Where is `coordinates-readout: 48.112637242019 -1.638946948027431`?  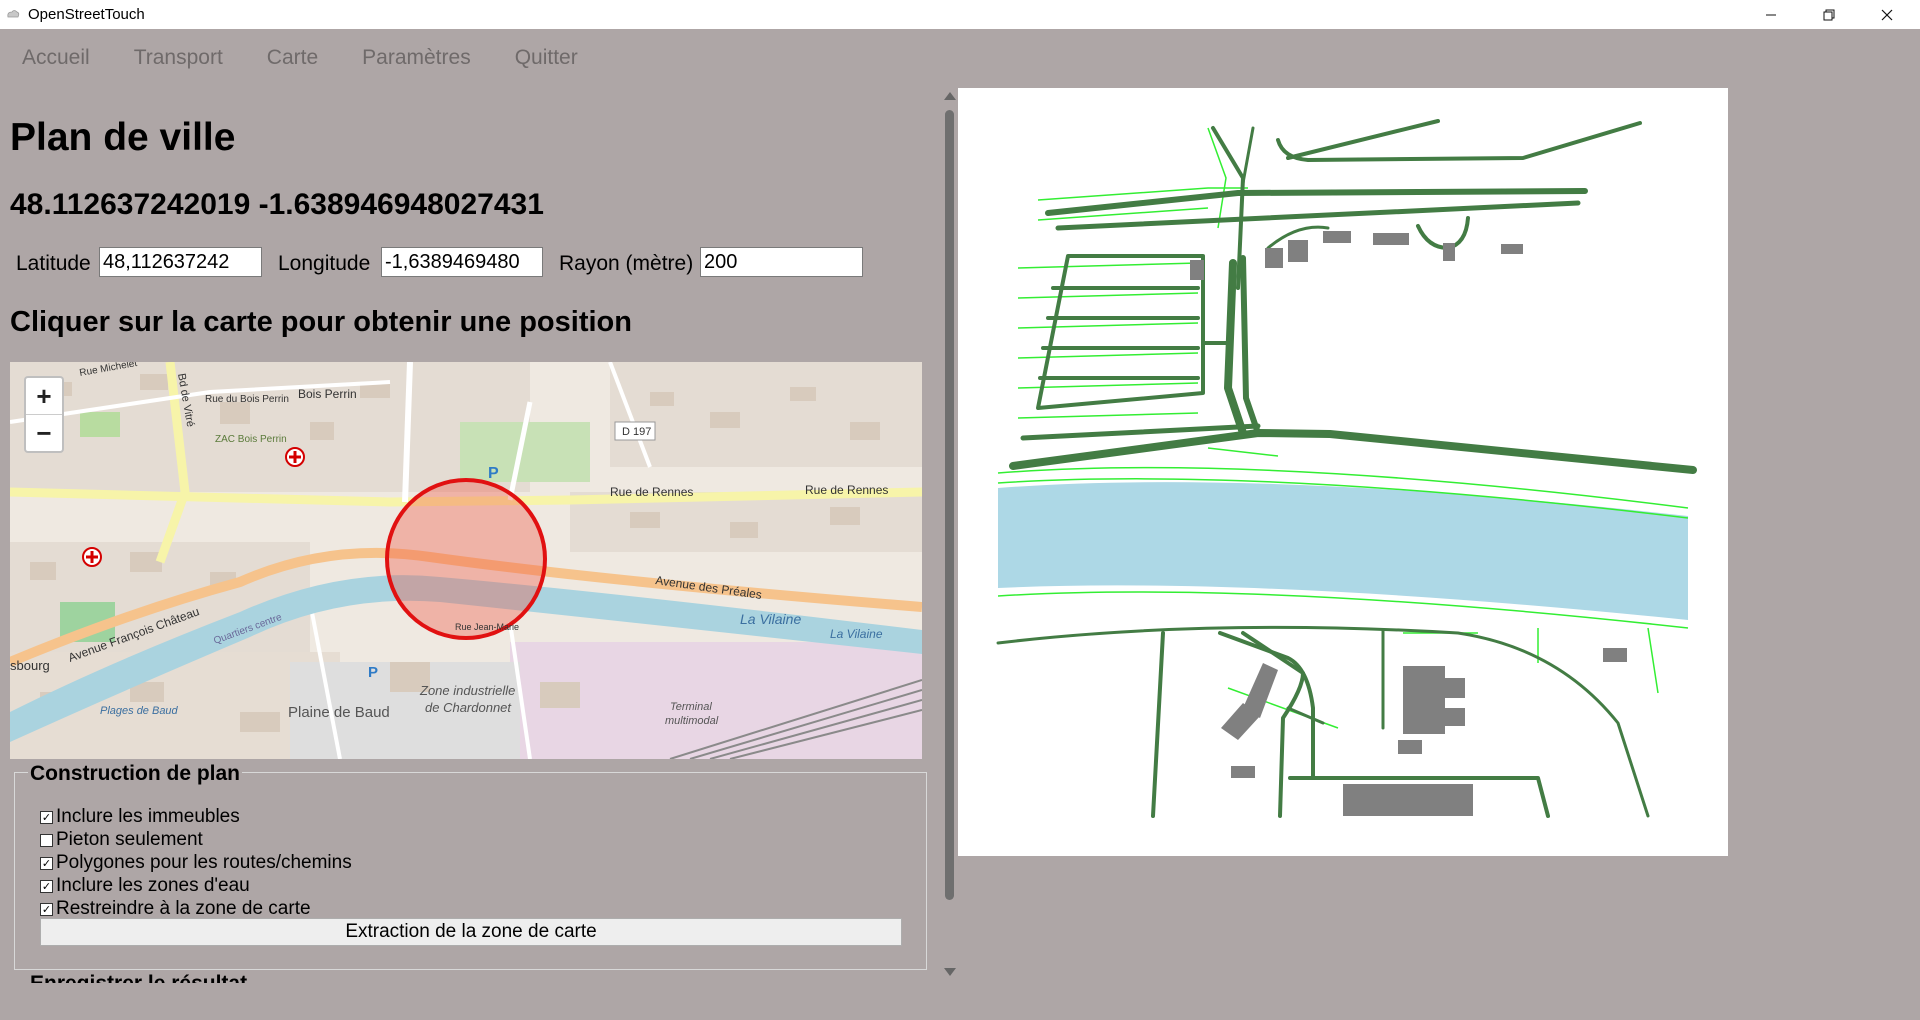
coordinates-readout: 48.112637242019 -1.638946948027431 is located at coordinates (277, 204).